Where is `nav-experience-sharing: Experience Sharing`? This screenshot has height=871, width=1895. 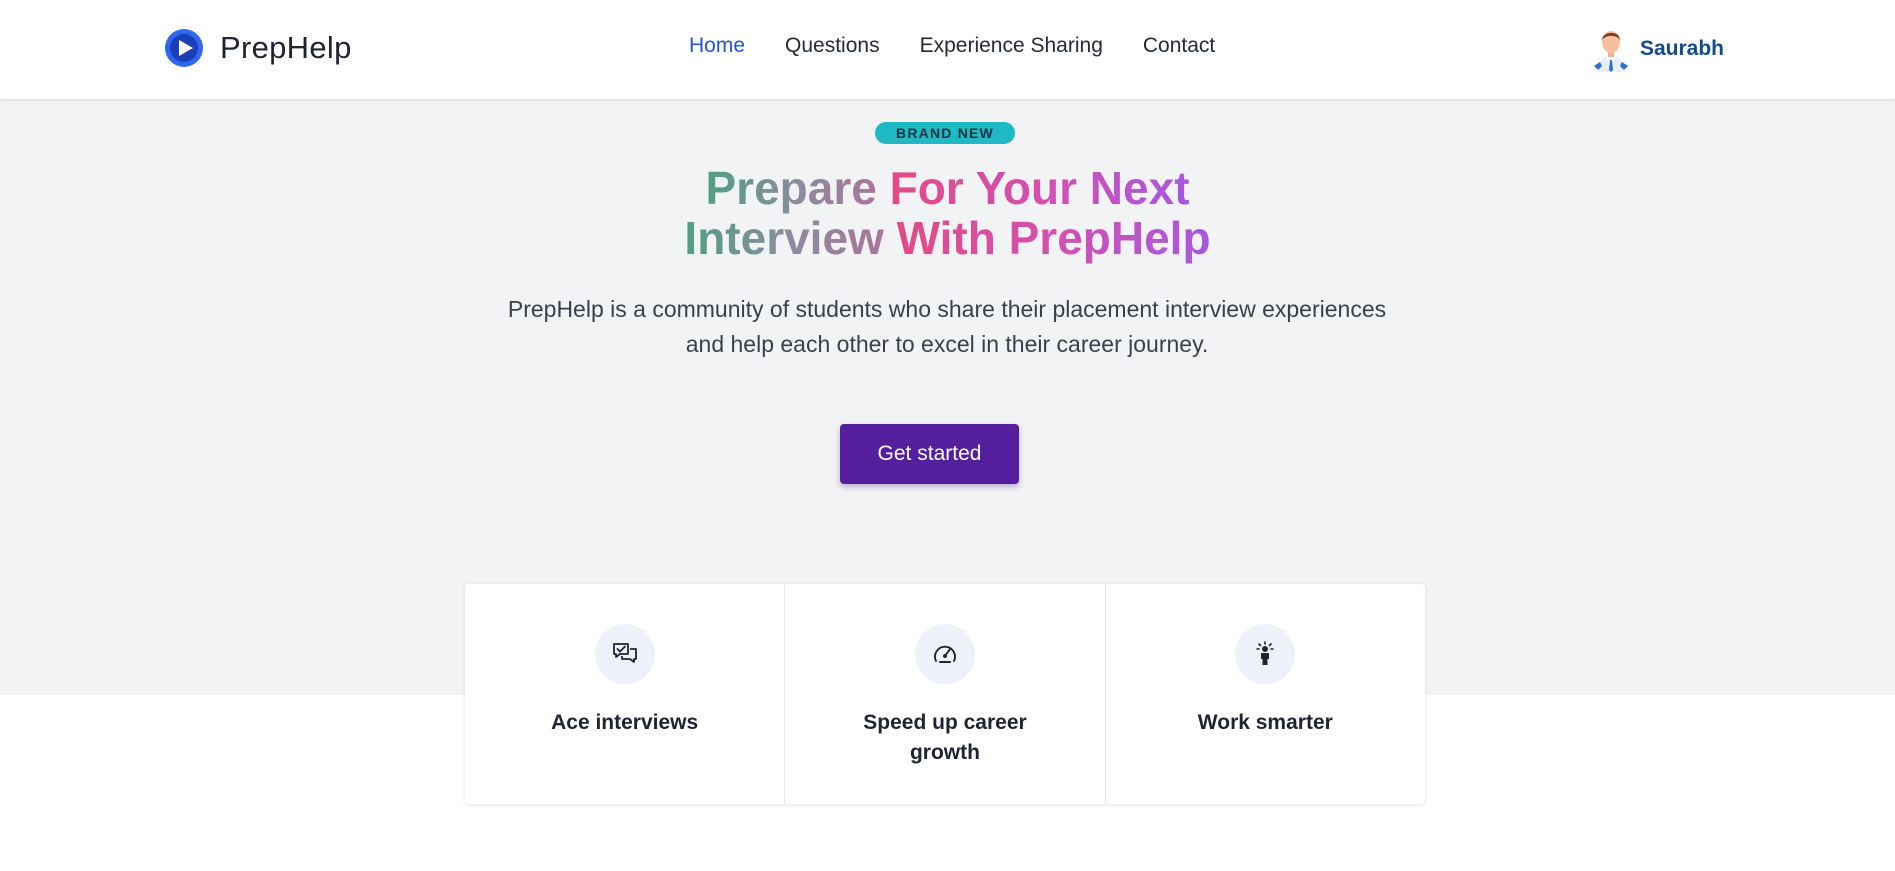 nav-experience-sharing: Experience Sharing is located at coordinates (1011, 46).